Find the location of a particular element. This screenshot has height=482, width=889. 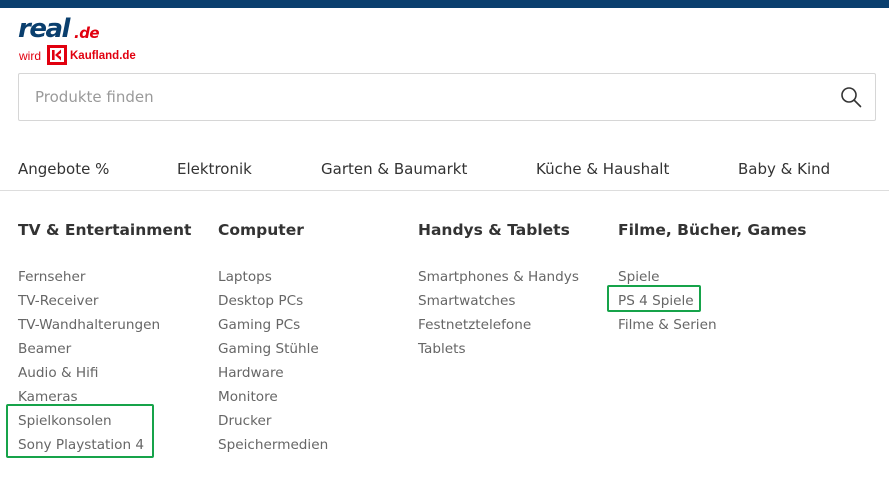

column-link-list: Spiele PS 4 Spiele Filme & Serien is located at coordinates (712, 301).